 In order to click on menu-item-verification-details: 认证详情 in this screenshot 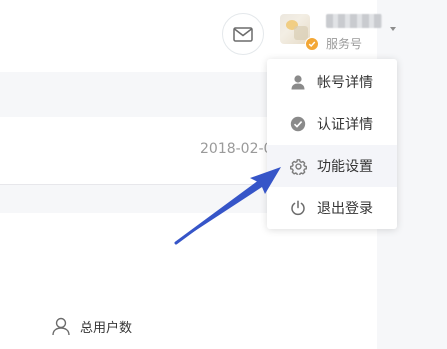, I will do `click(332, 124)`.